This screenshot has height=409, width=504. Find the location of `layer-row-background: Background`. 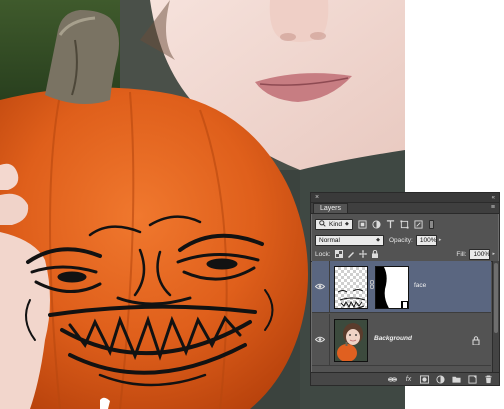

layer-row-background: Background is located at coordinates (401, 340).